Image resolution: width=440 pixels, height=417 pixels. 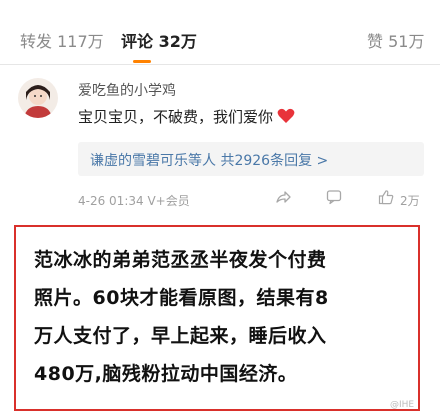 I want to click on caption-line-2: 照片。60块才能看原图，结果有8, so click(x=181, y=298).